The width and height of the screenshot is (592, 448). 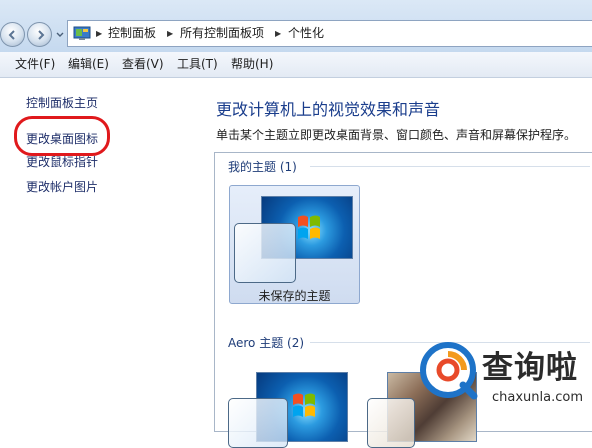 What do you see at coordinates (294, 296) in the screenshot?
I see `theme-name-label: 未保存的主题` at bounding box center [294, 296].